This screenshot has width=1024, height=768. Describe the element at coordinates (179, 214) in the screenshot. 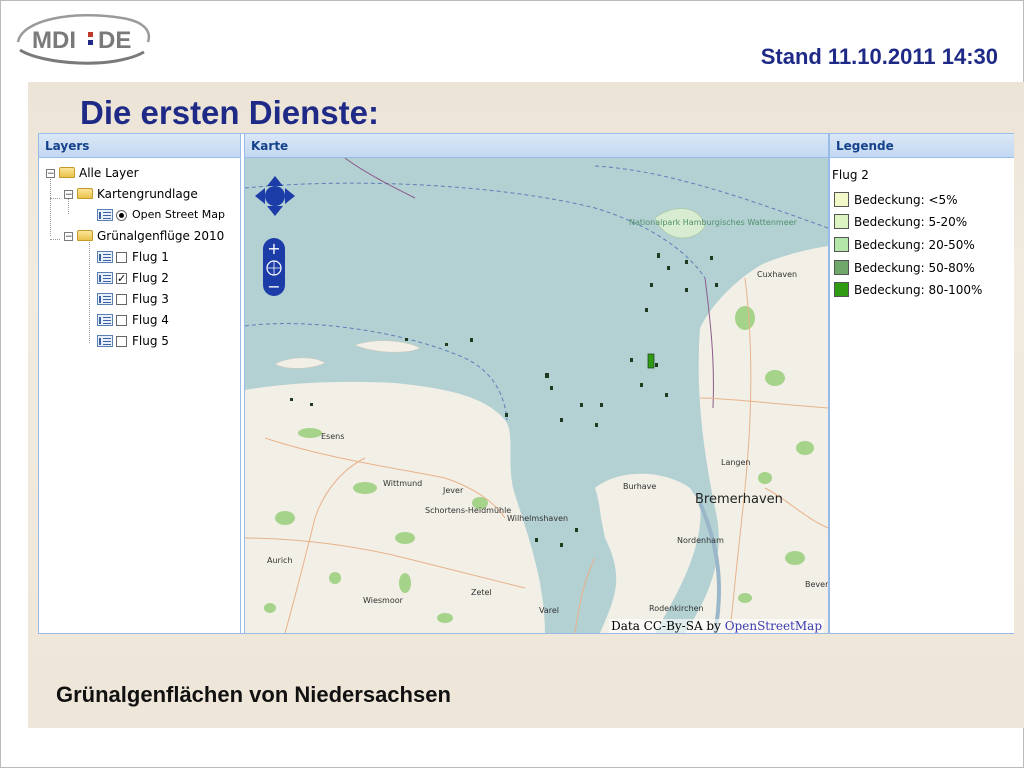

I see `layer-label: Open Street Map` at that location.